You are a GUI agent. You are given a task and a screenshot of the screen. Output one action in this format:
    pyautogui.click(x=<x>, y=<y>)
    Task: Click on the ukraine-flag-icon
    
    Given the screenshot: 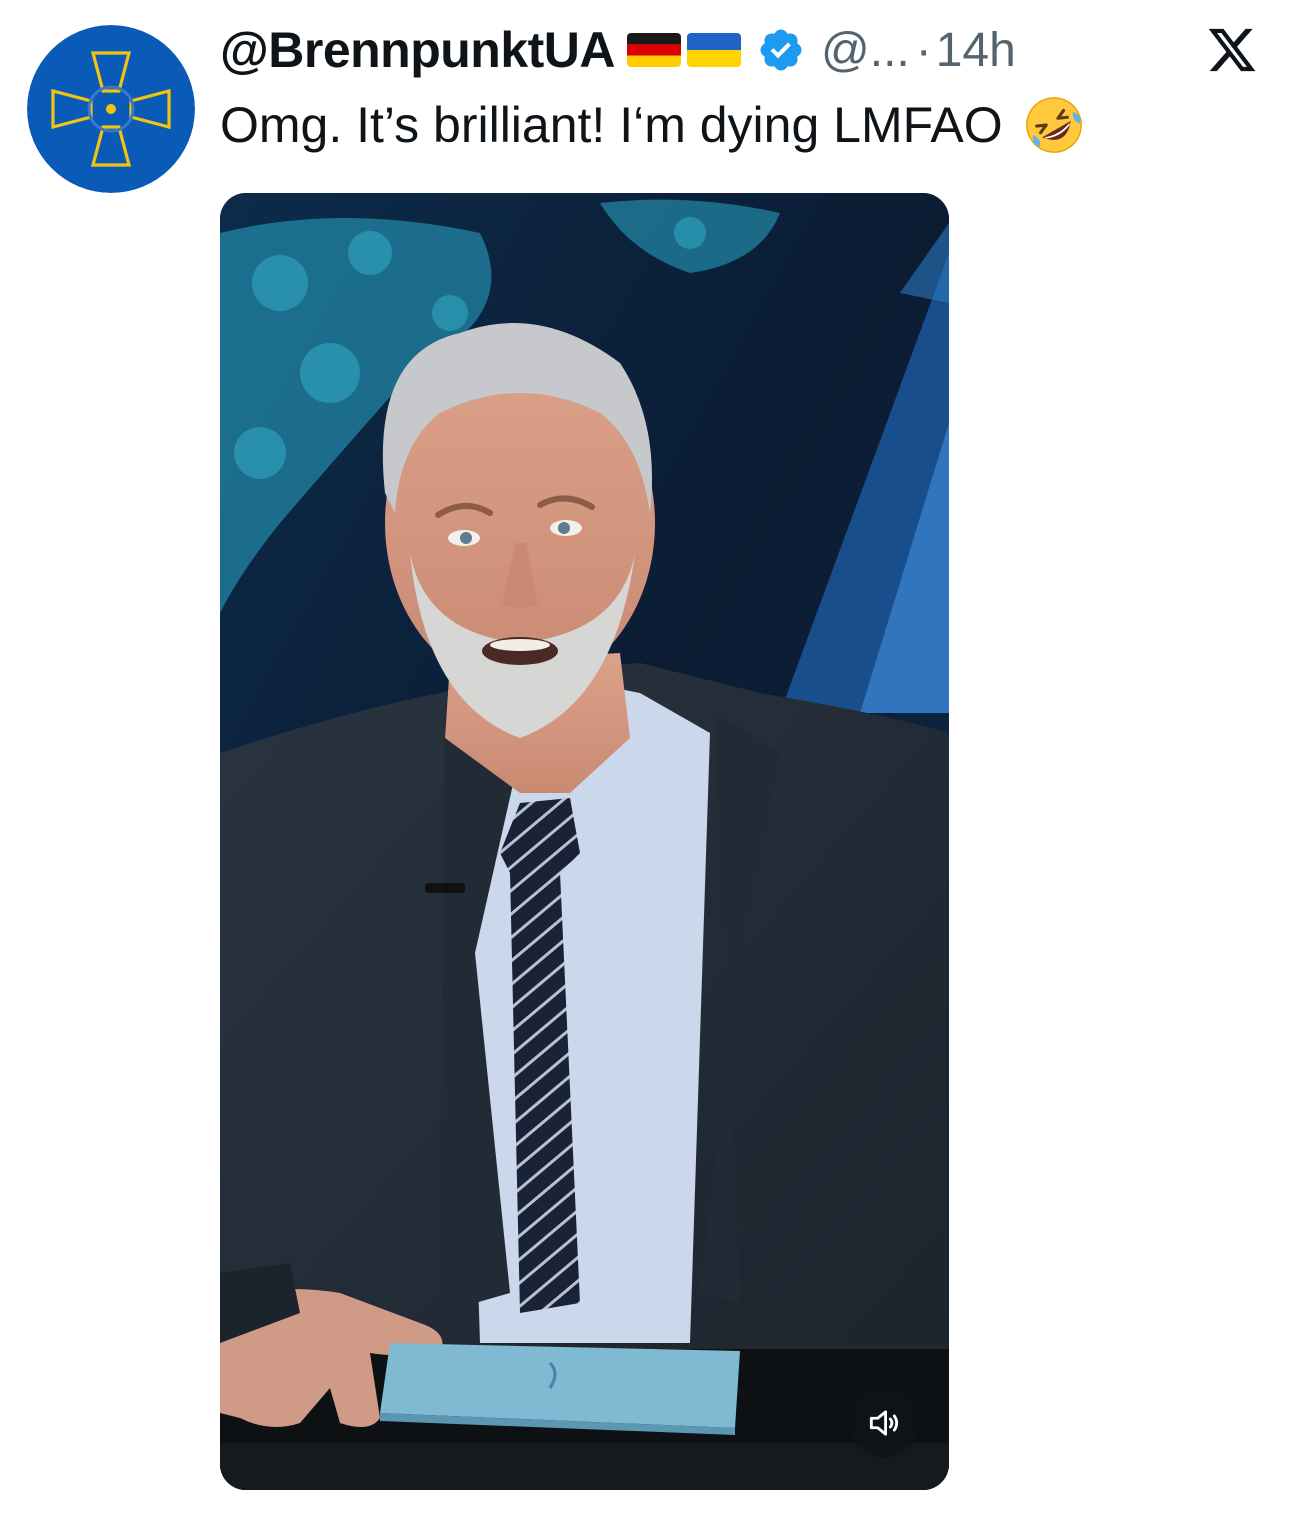 What is the action you would take?
    pyautogui.click(x=714, y=50)
    